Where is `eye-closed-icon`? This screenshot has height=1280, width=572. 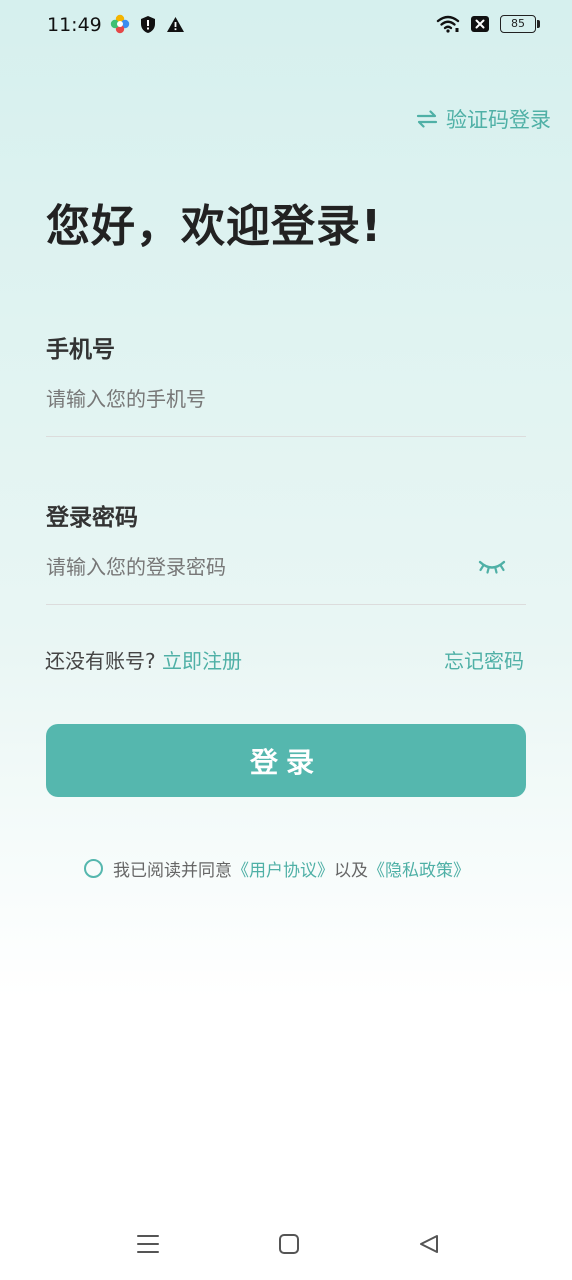 eye-closed-icon is located at coordinates (492, 567).